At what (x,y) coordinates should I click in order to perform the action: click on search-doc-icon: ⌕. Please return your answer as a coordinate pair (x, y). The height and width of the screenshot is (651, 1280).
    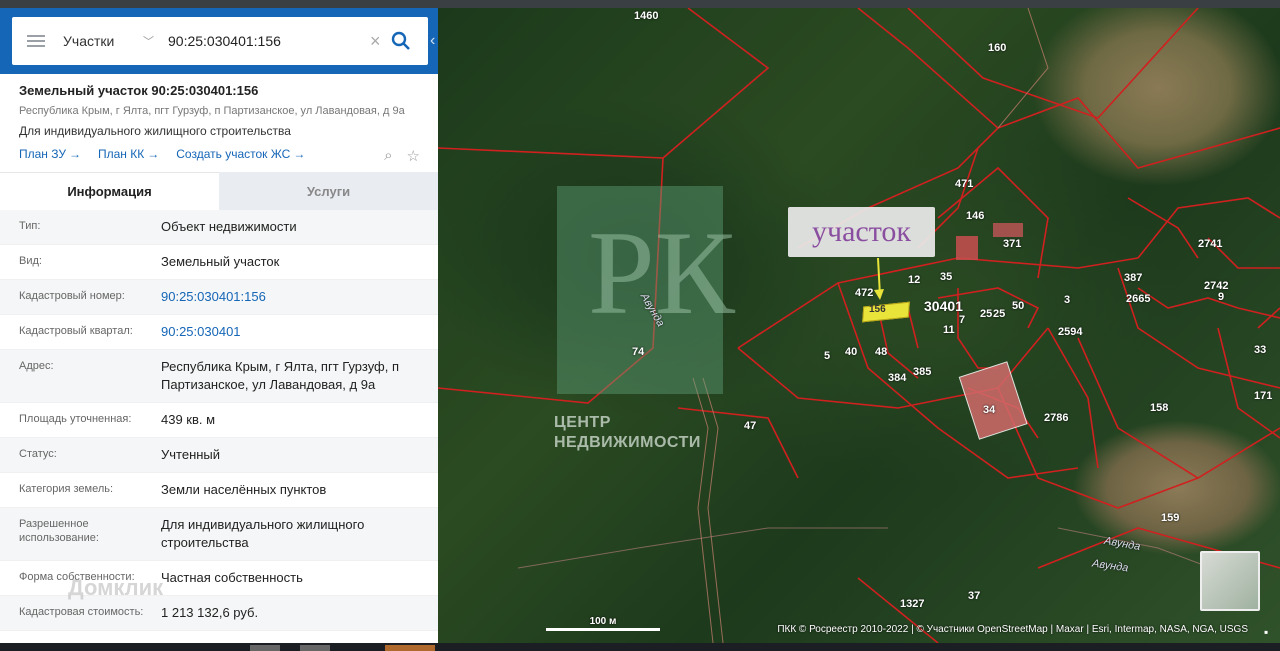
    Looking at the image, I should click on (388, 156).